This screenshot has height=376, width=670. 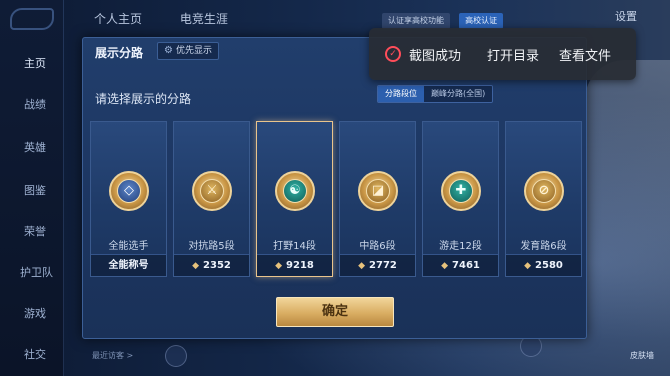 What do you see at coordinates (193, 51) in the screenshot?
I see `priority-label: 优先显示` at bounding box center [193, 51].